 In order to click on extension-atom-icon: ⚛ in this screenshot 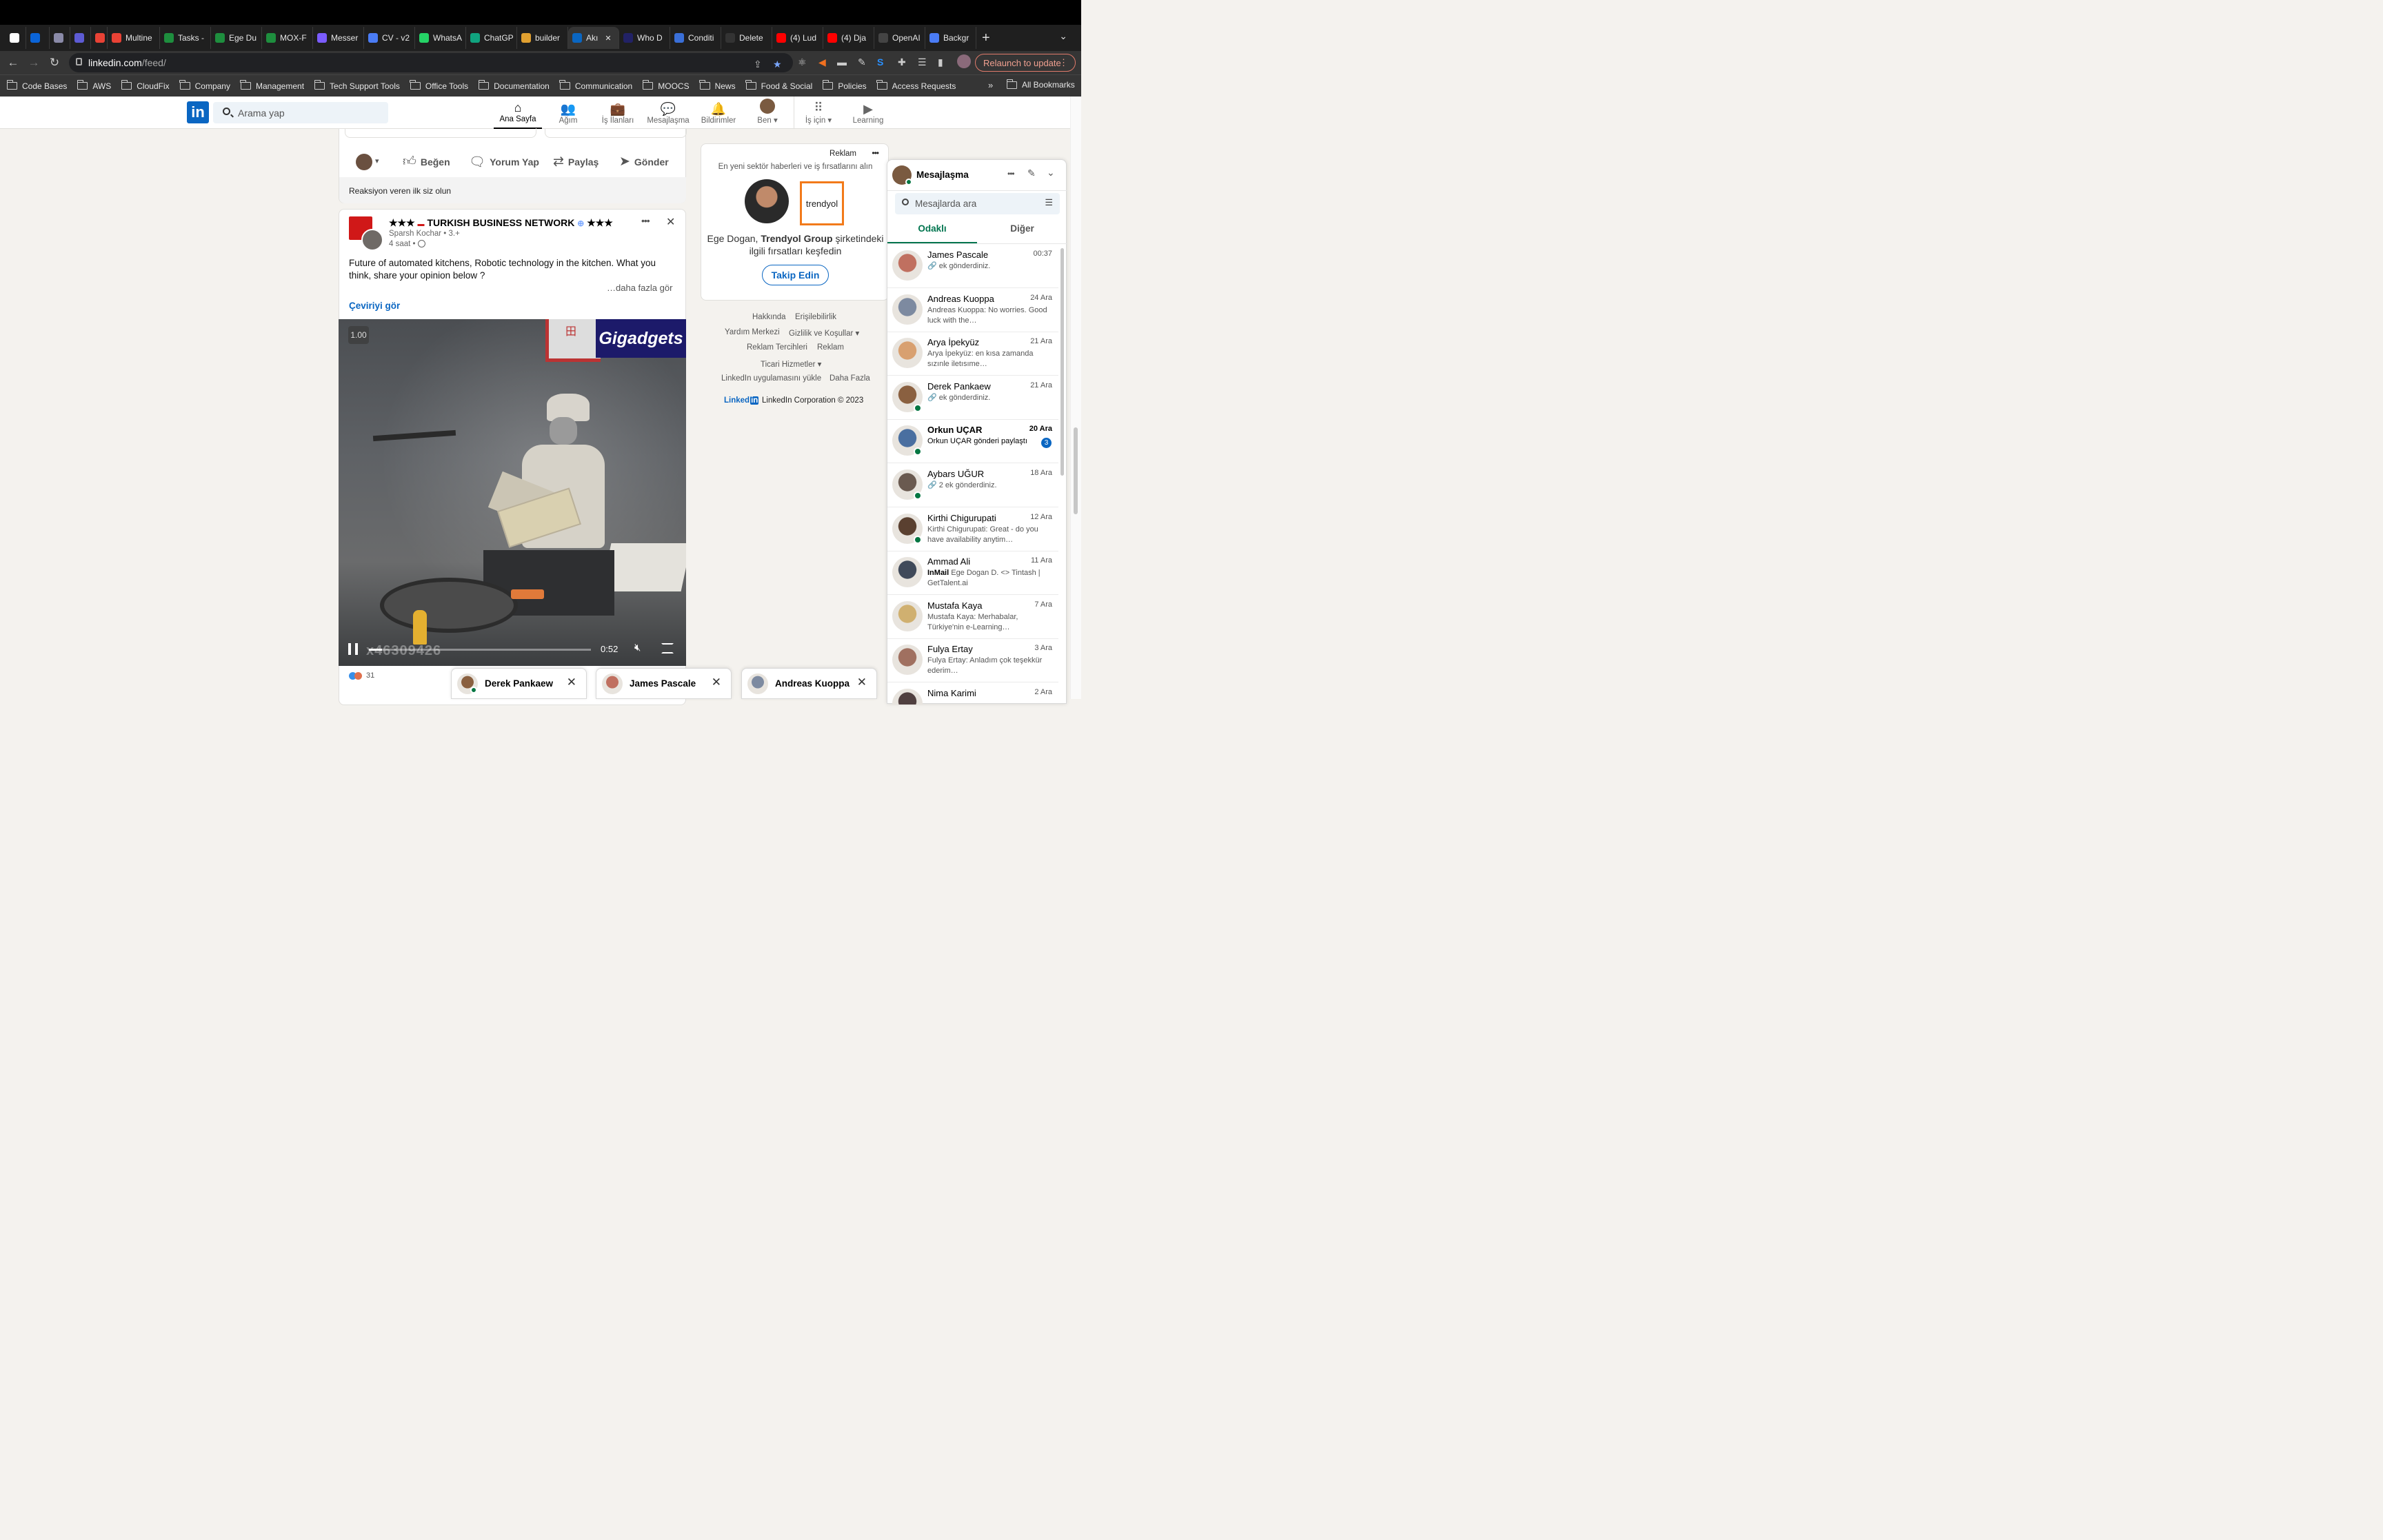, I will do `click(802, 63)`.